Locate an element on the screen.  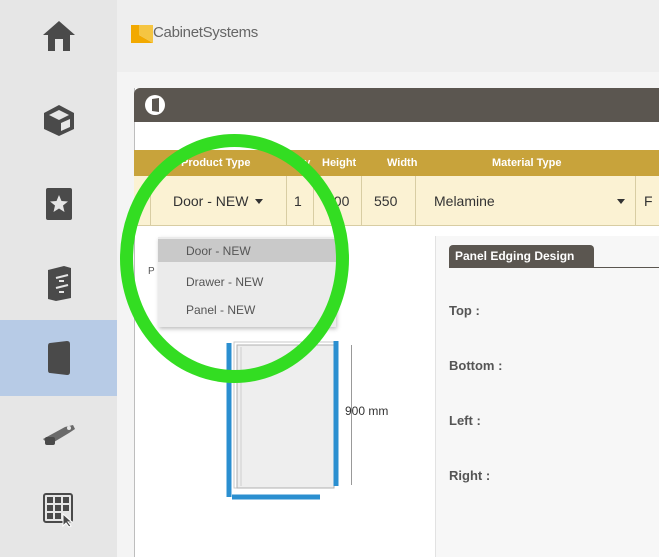
edge-left-label: Left : is located at coordinates (465, 420).